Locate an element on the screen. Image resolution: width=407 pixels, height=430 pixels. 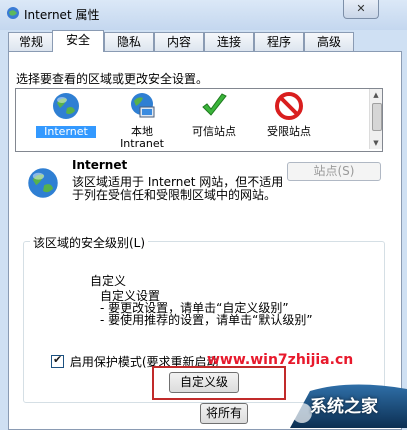
zone-item-restricted: 受限站点 is located at coordinates (289, 114).